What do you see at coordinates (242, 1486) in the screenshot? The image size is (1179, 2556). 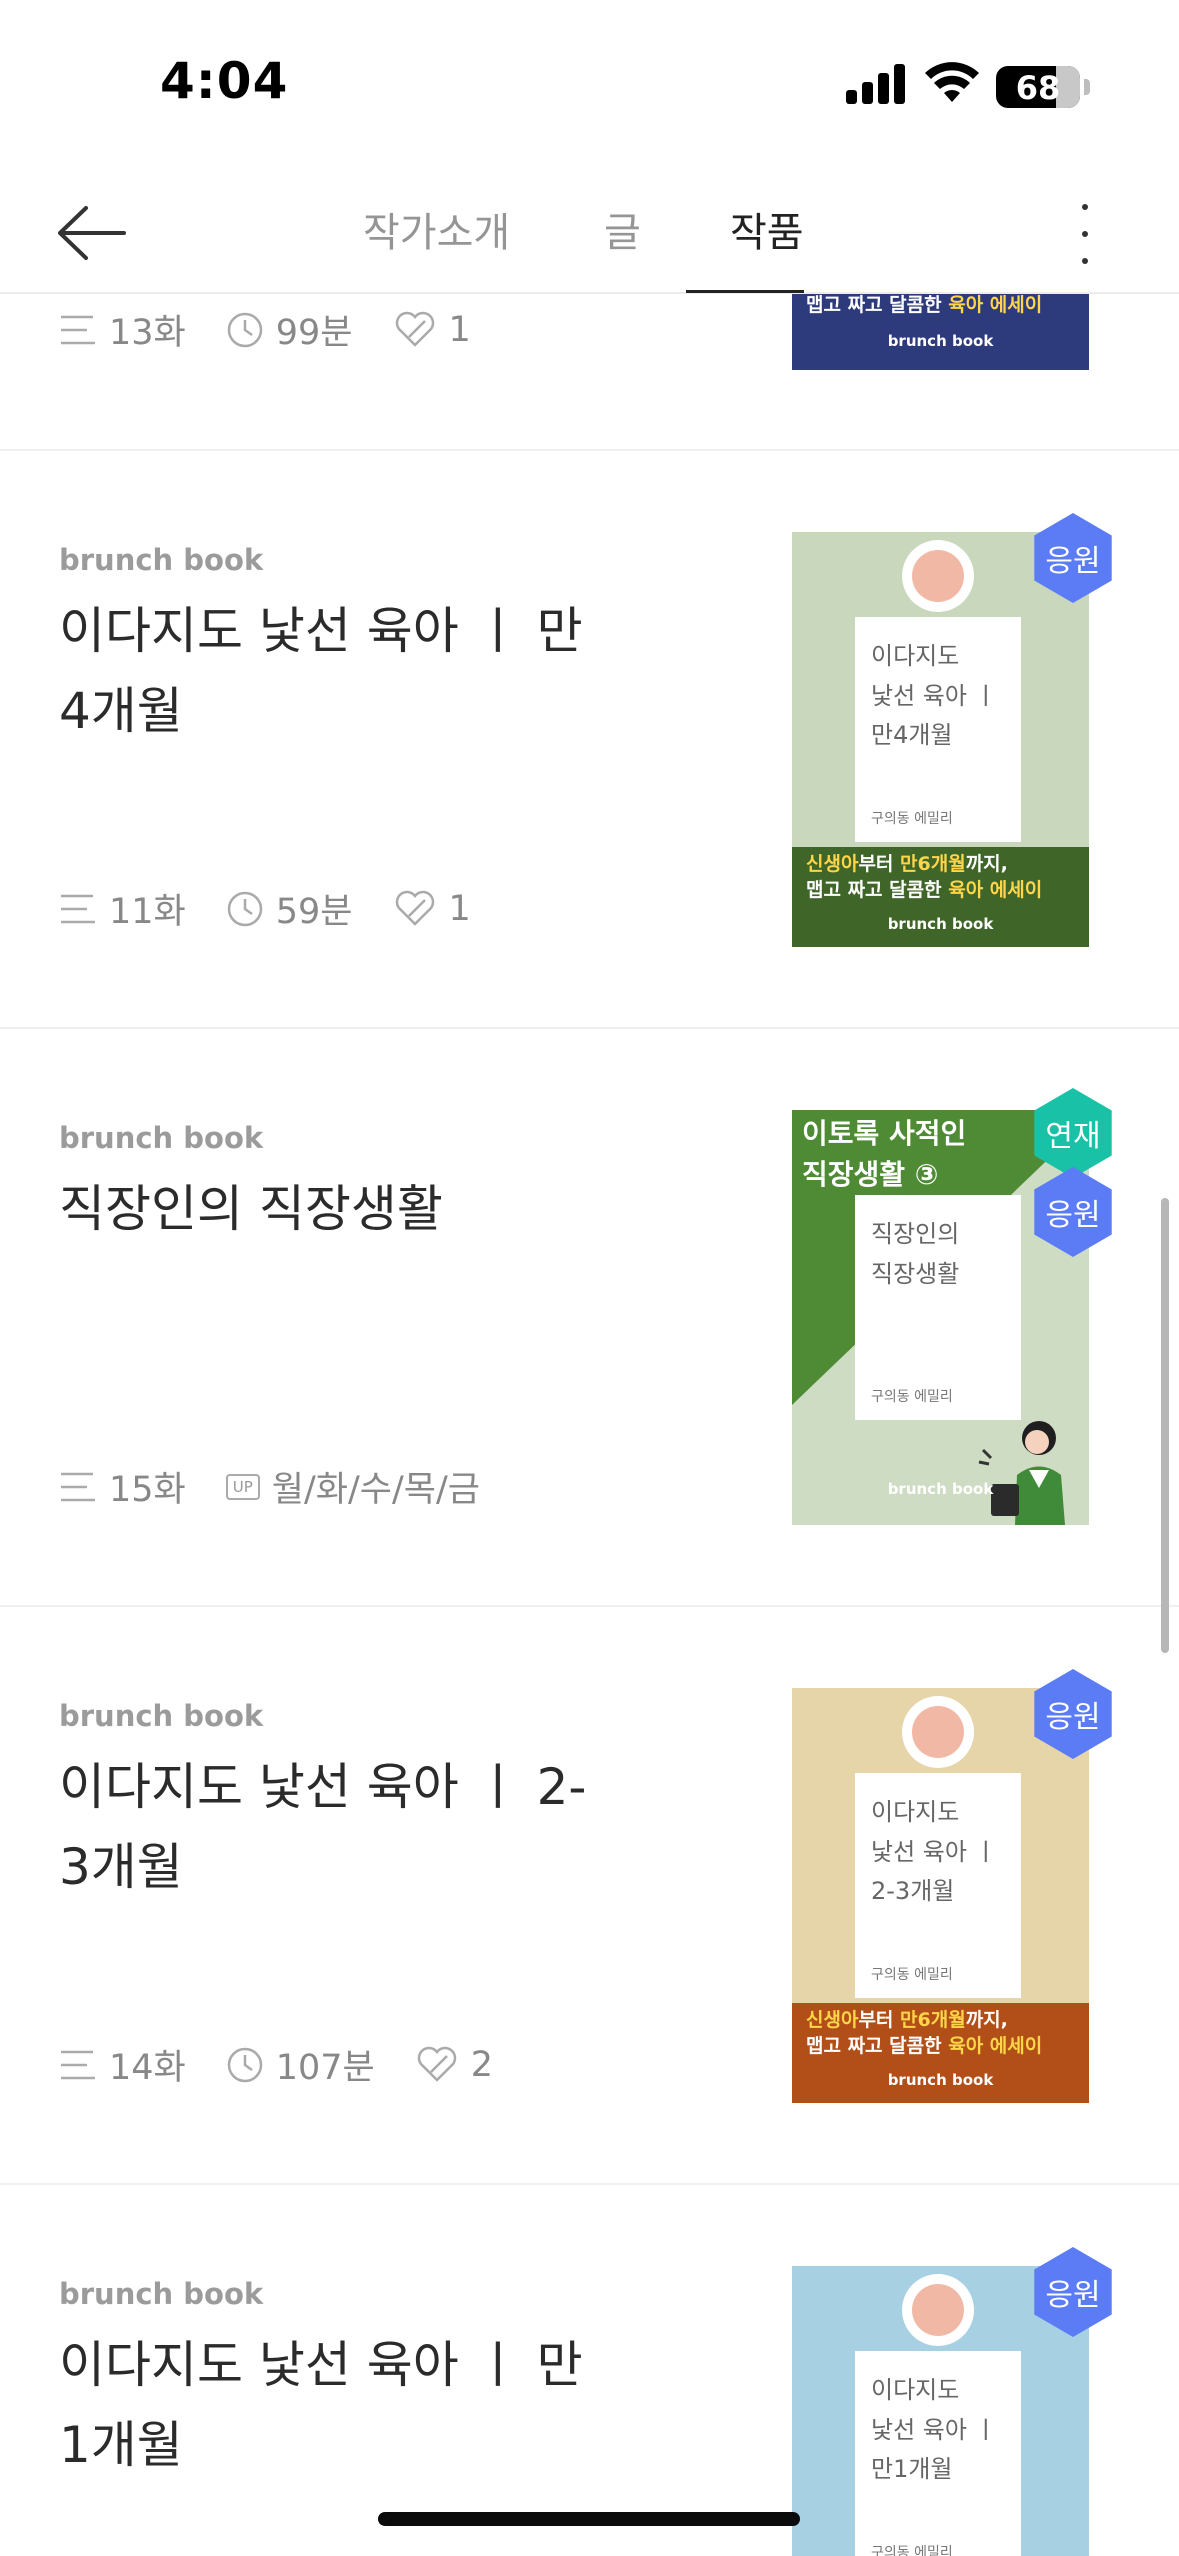 I see `update-schedule-icon: UP` at bounding box center [242, 1486].